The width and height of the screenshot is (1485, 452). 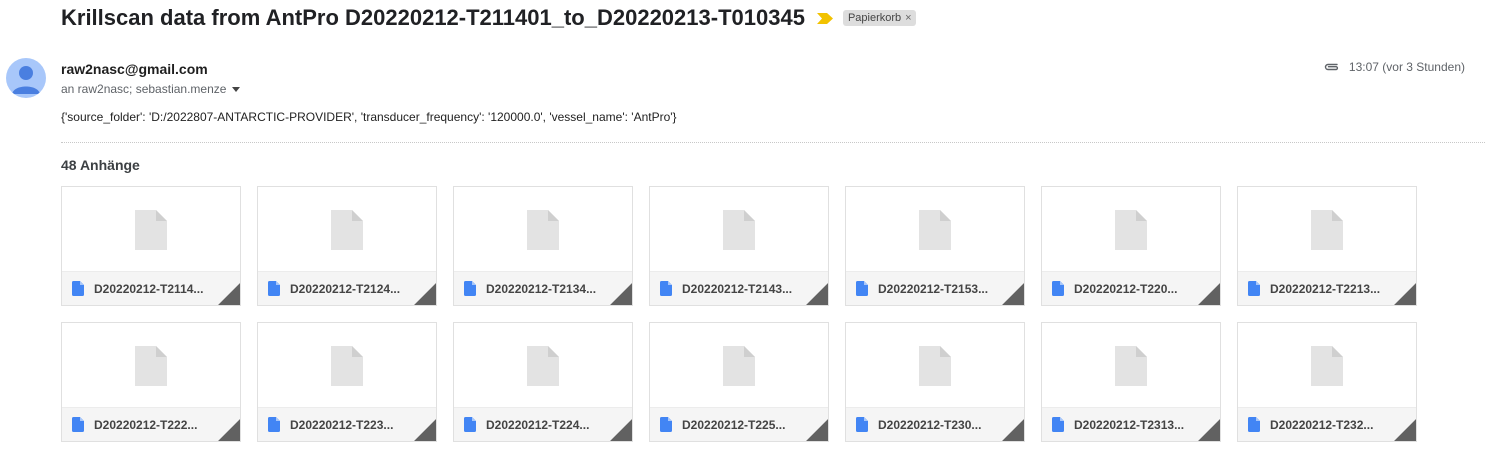 What do you see at coordinates (100, 165) in the screenshot?
I see `attachments-heading: 48 Anhänge` at bounding box center [100, 165].